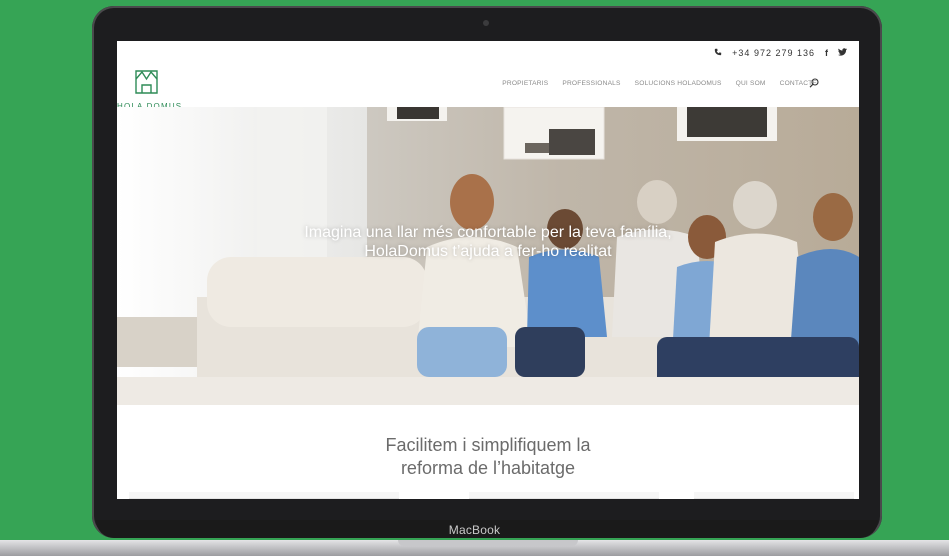 The image size is (949, 556). What do you see at coordinates (751, 83) in the screenshot?
I see `nav-item-qui-som: QUI SOM` at bounding box center [751, 83].